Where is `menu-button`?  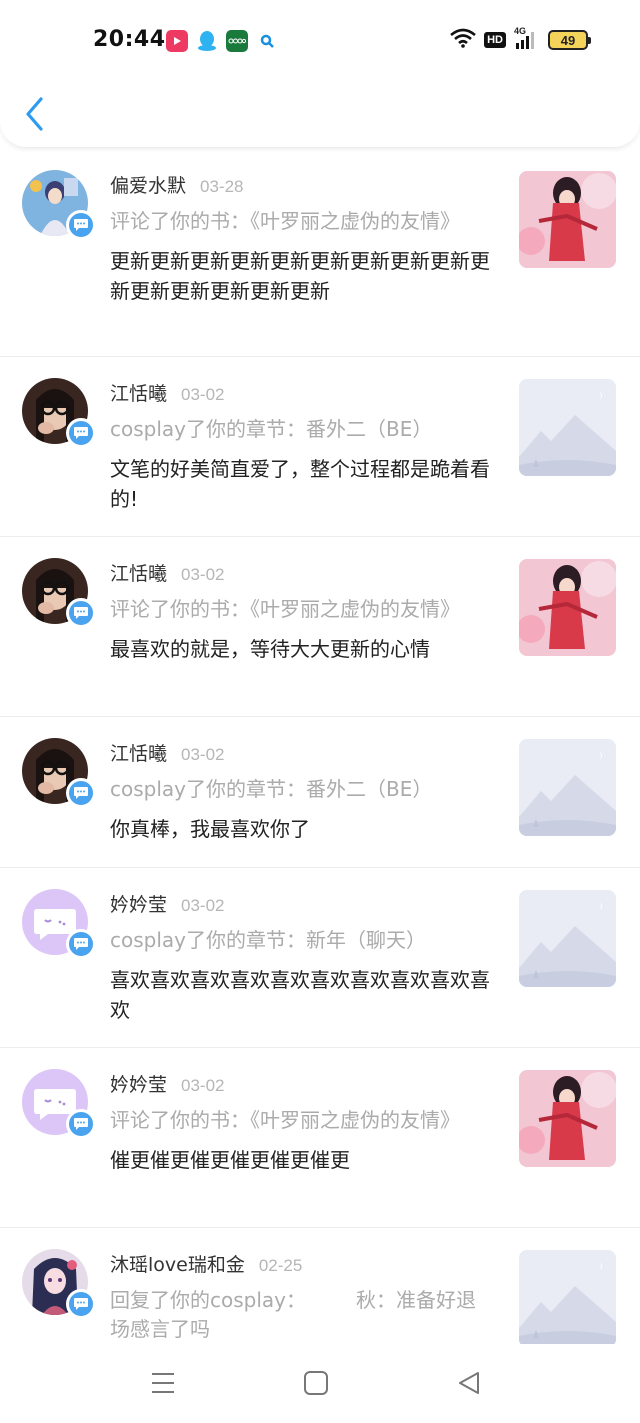 menu-button is located at coordinates (165, 1385).